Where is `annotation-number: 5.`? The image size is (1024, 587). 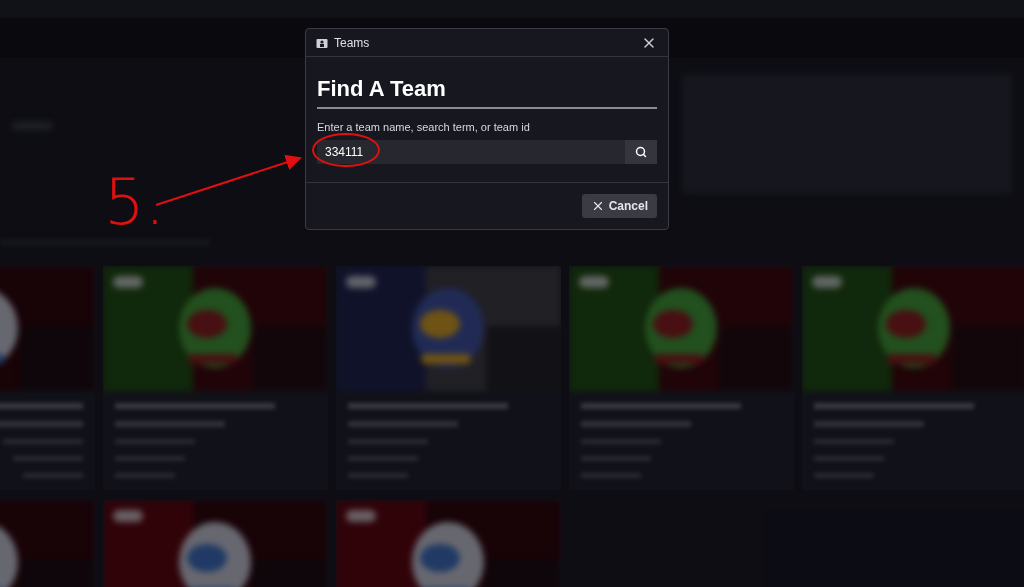 annotation-number: 5. is located at coordinates (135, 202).